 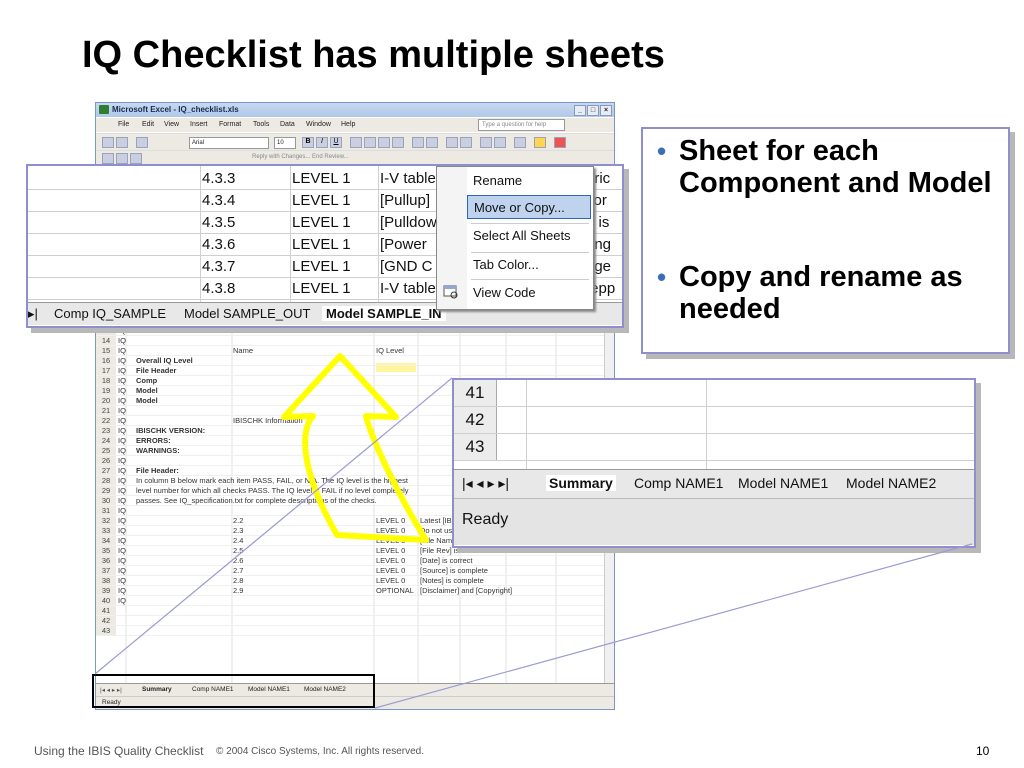 What do you see at coordinates (238, 520) in the screenshot?
I see `cell: 2.2` at bounding box center [238, 520].